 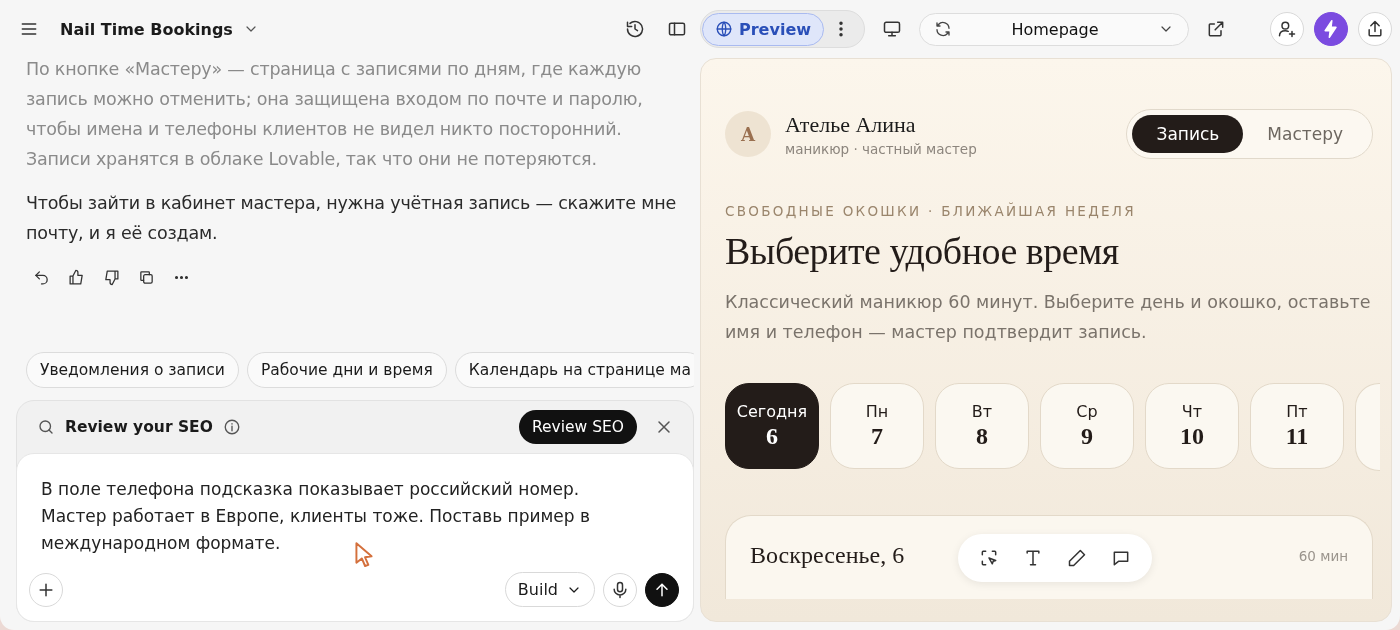 I want to click on day-button: Пн 7, so click(x=877, y=426).